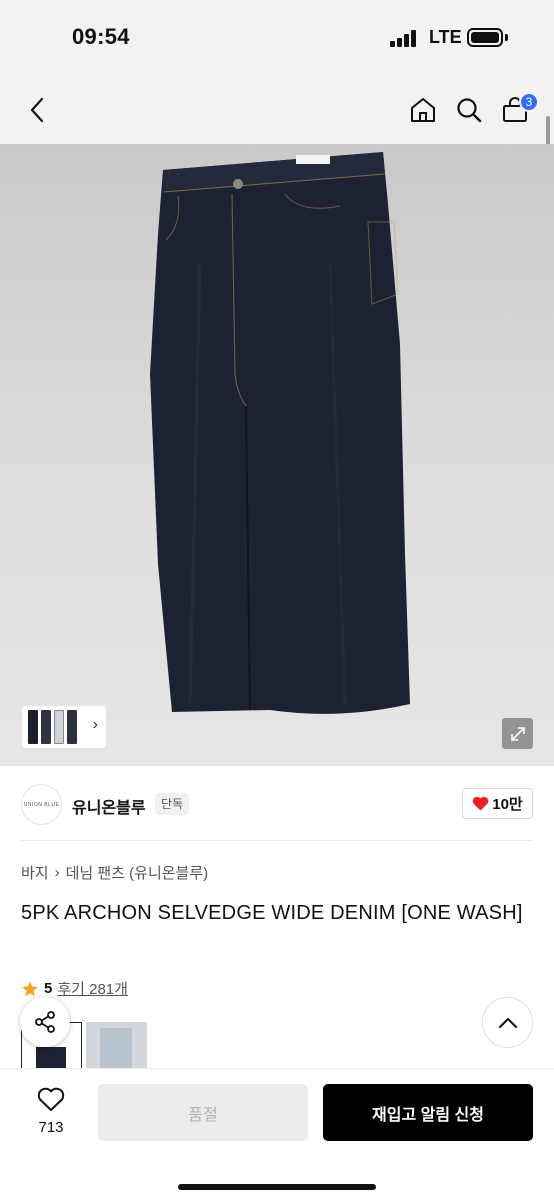 This screenshot has height=1200, width=554. What do you see at coordinates (116, 1047) in the screenshot?
I see `color-option-light` at bounding box center [116, 1047].